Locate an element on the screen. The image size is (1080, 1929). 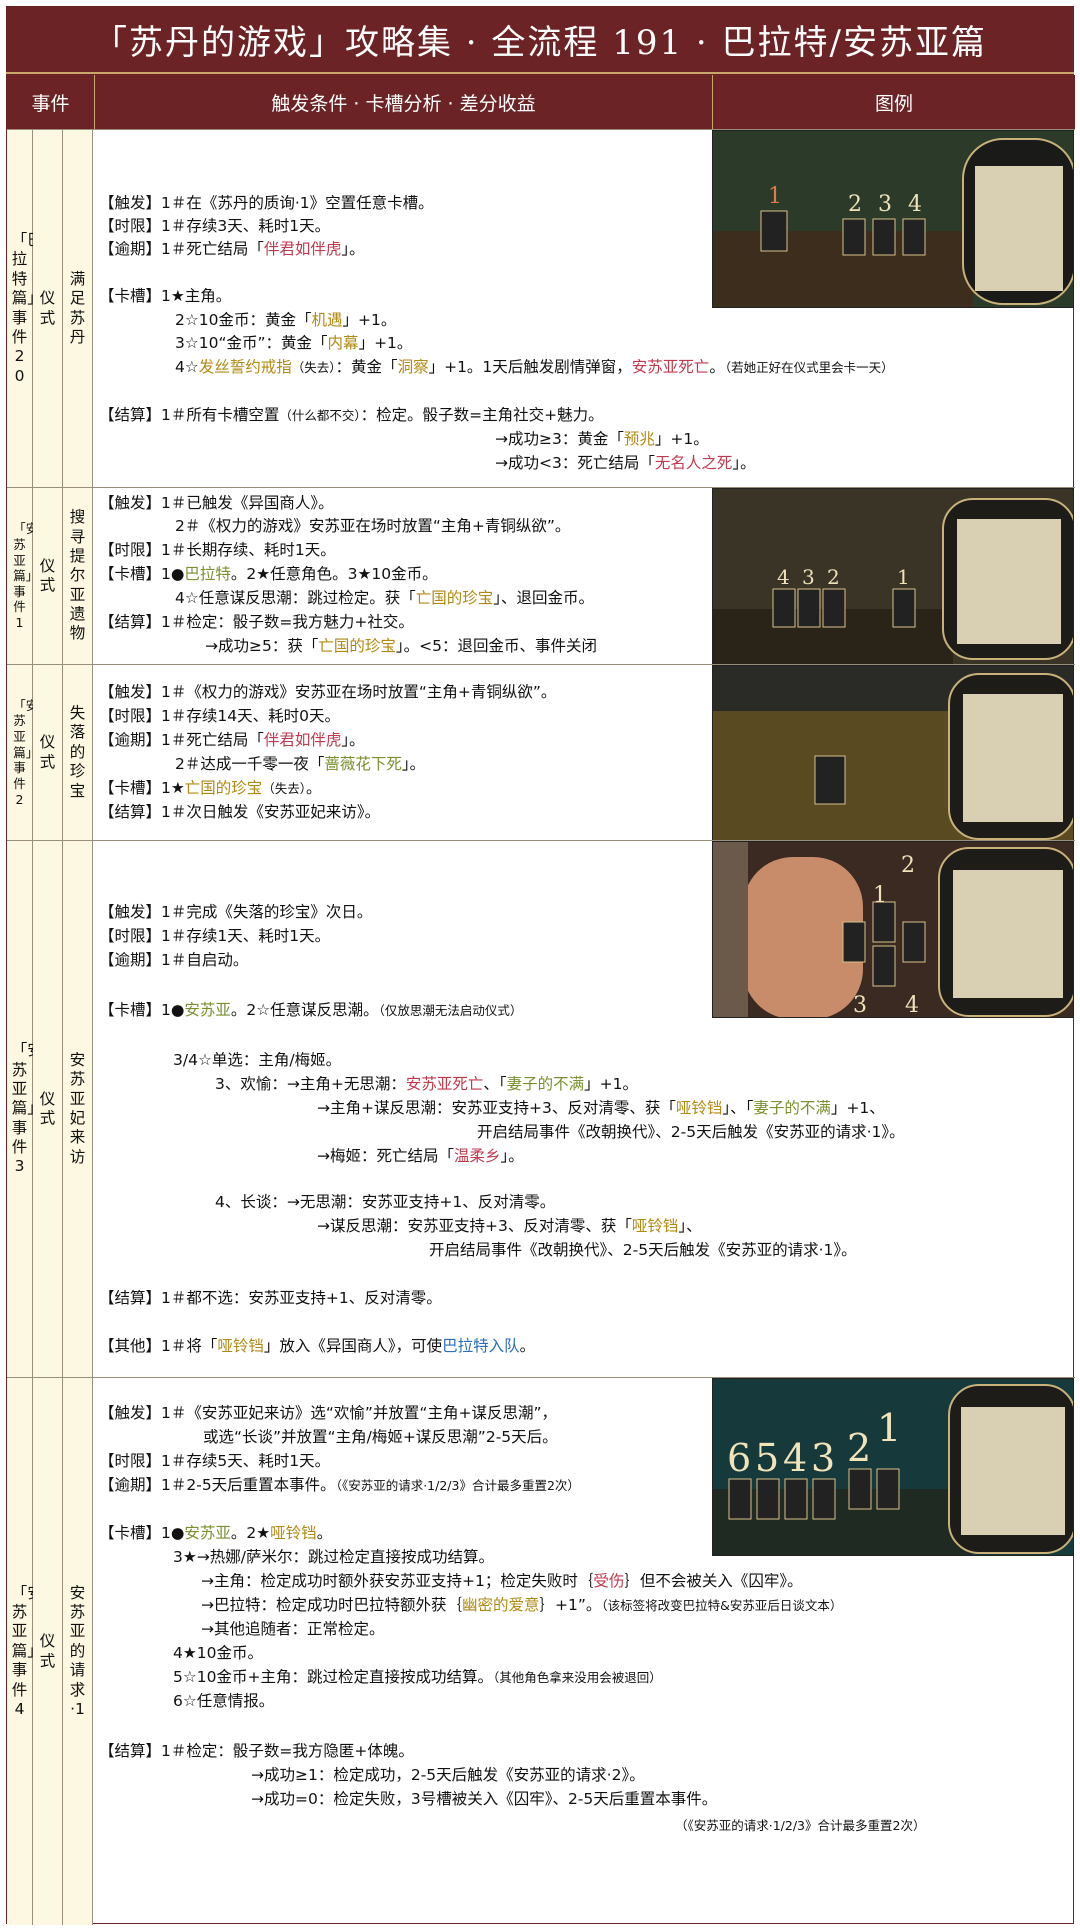
event-series-cell: 「安苏亚篇」事件1 is located at coordinates (22, 576).